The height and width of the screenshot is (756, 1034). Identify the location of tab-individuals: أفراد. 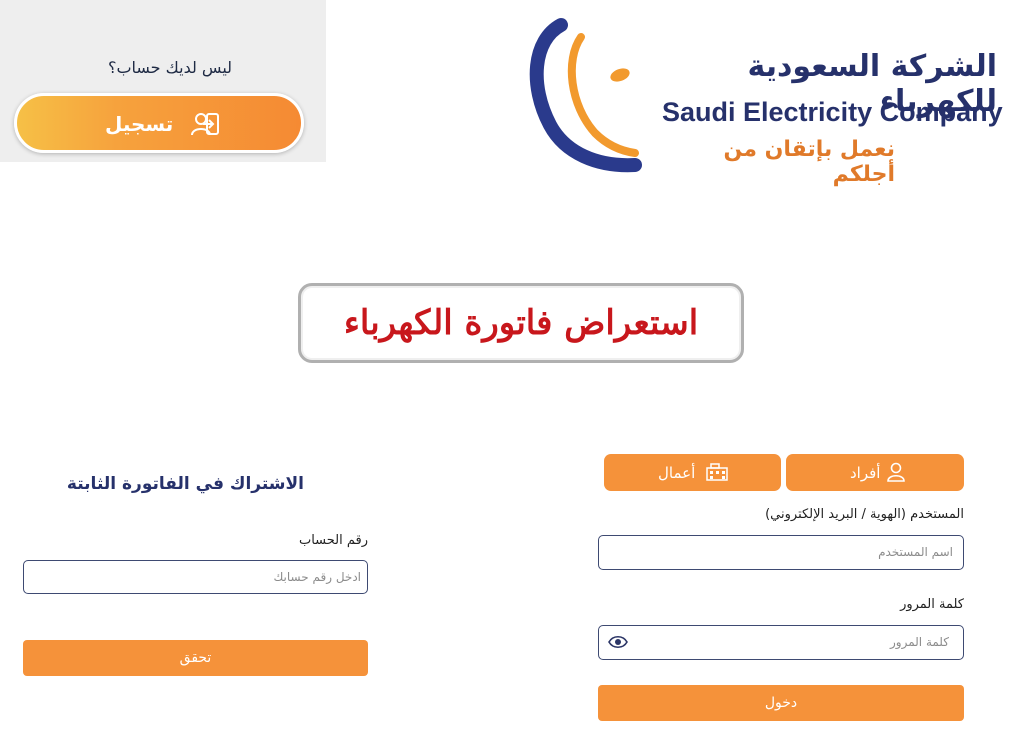
(875, 472).